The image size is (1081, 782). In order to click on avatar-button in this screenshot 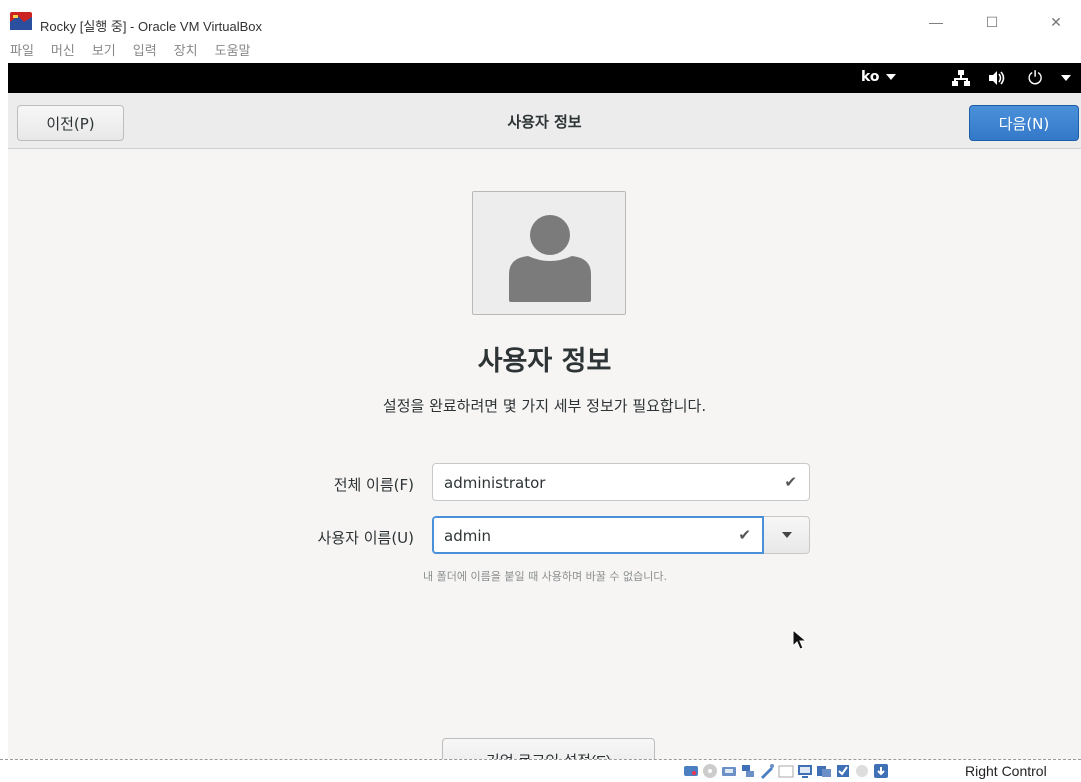, I will do `click(549, 253)`.